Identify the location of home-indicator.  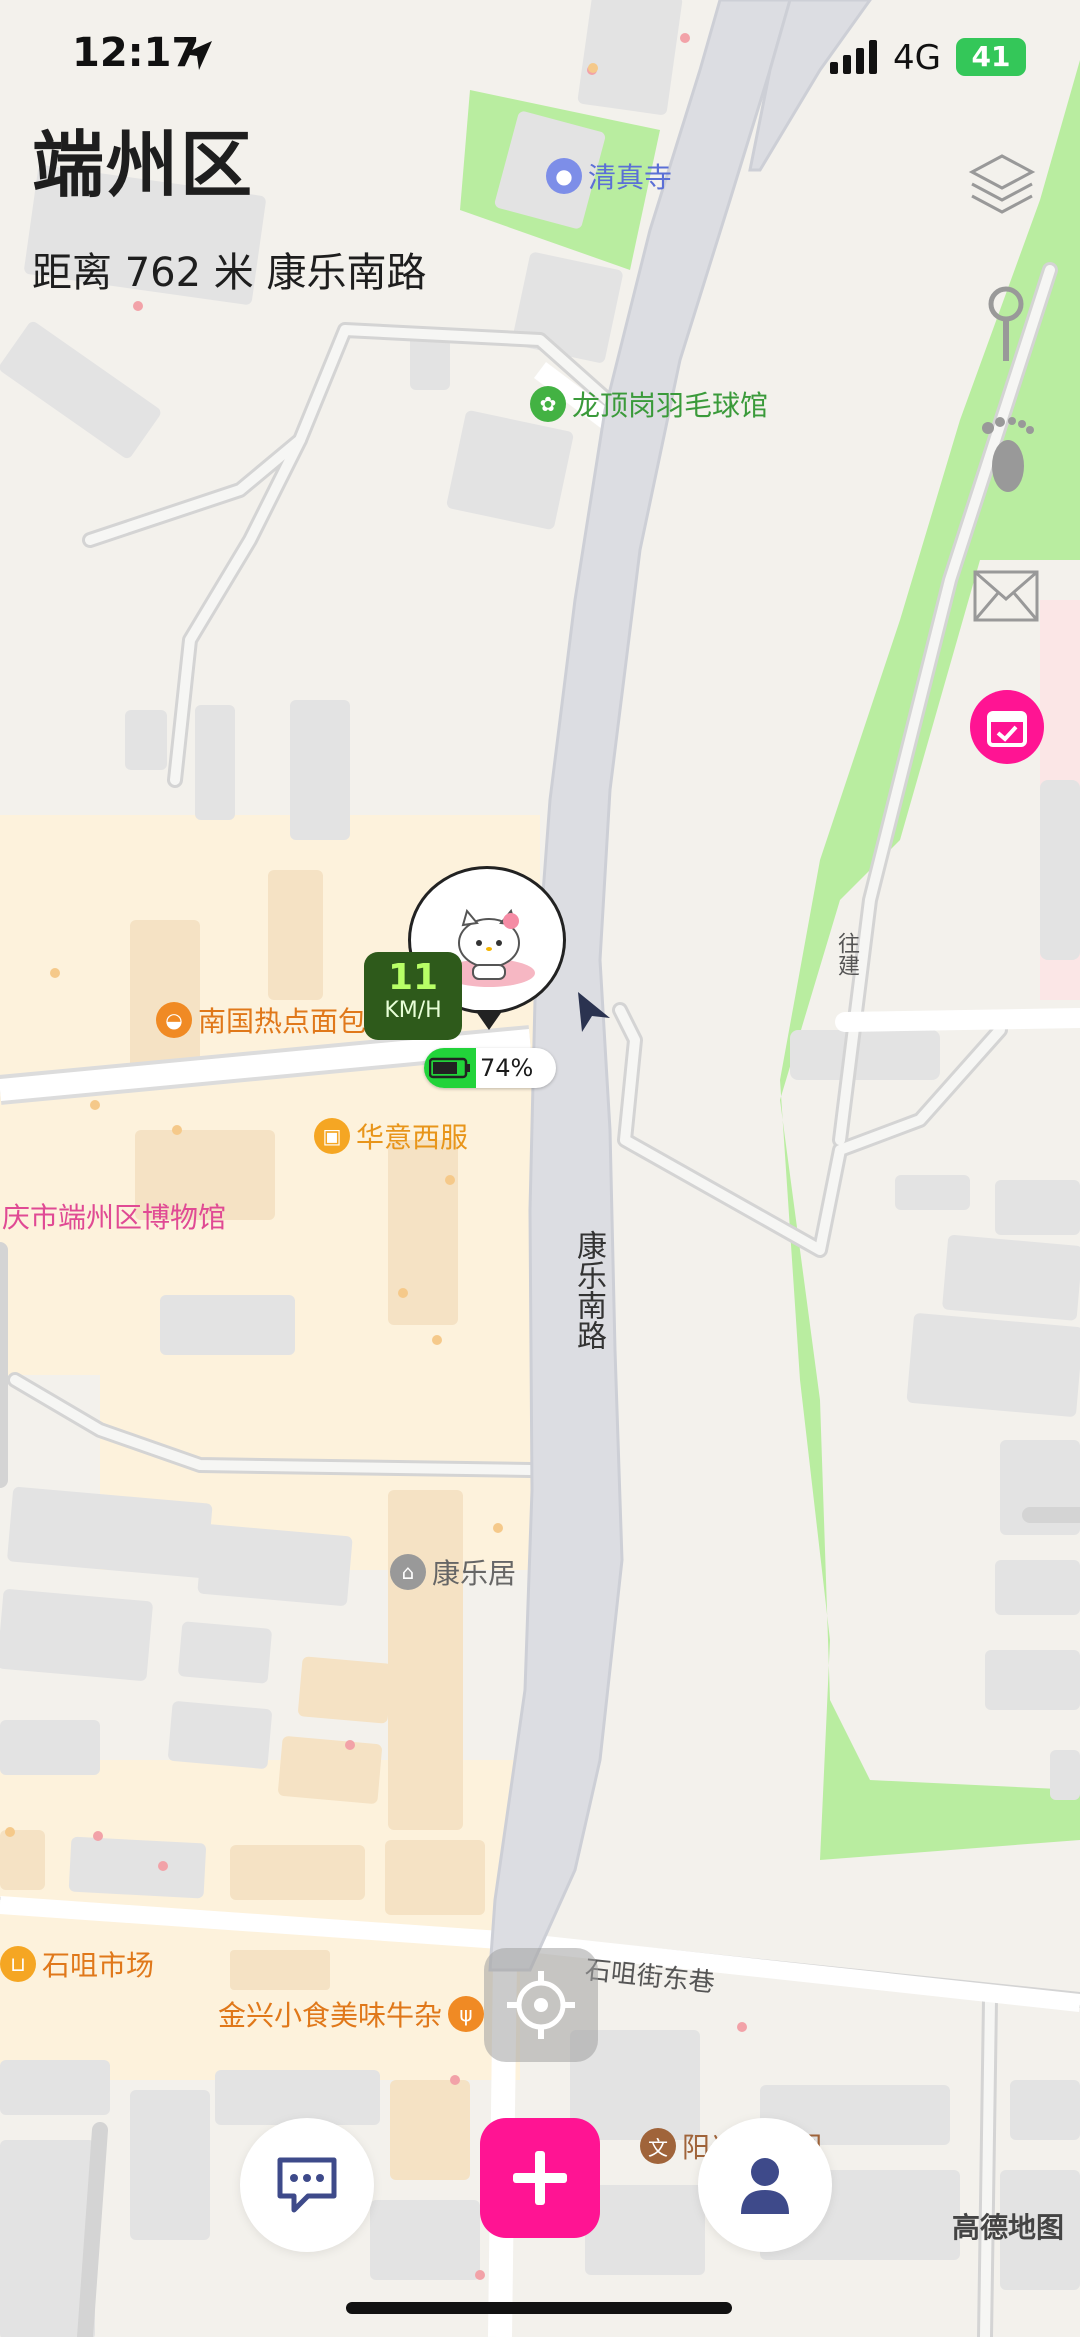
(539, 2308).